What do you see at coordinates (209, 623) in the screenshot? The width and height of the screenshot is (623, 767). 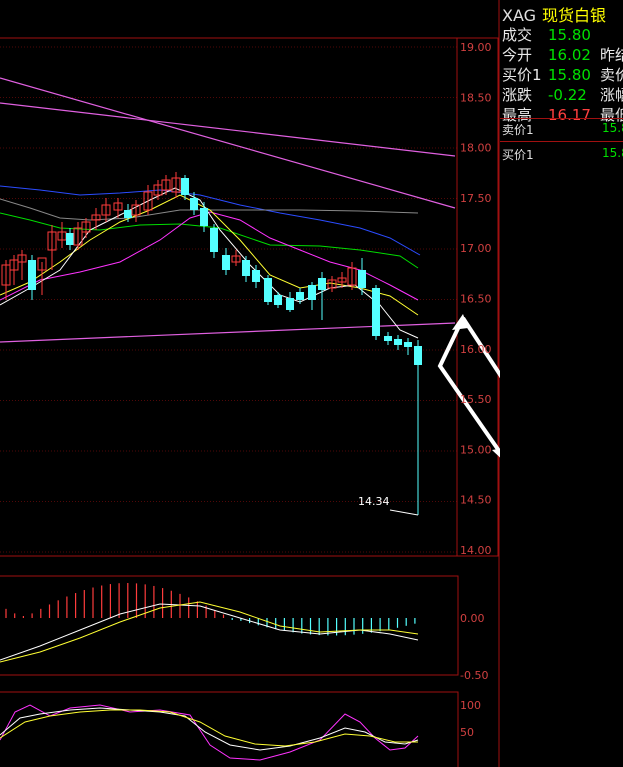 I see `macd-panel` at bounding box center [209, 623].